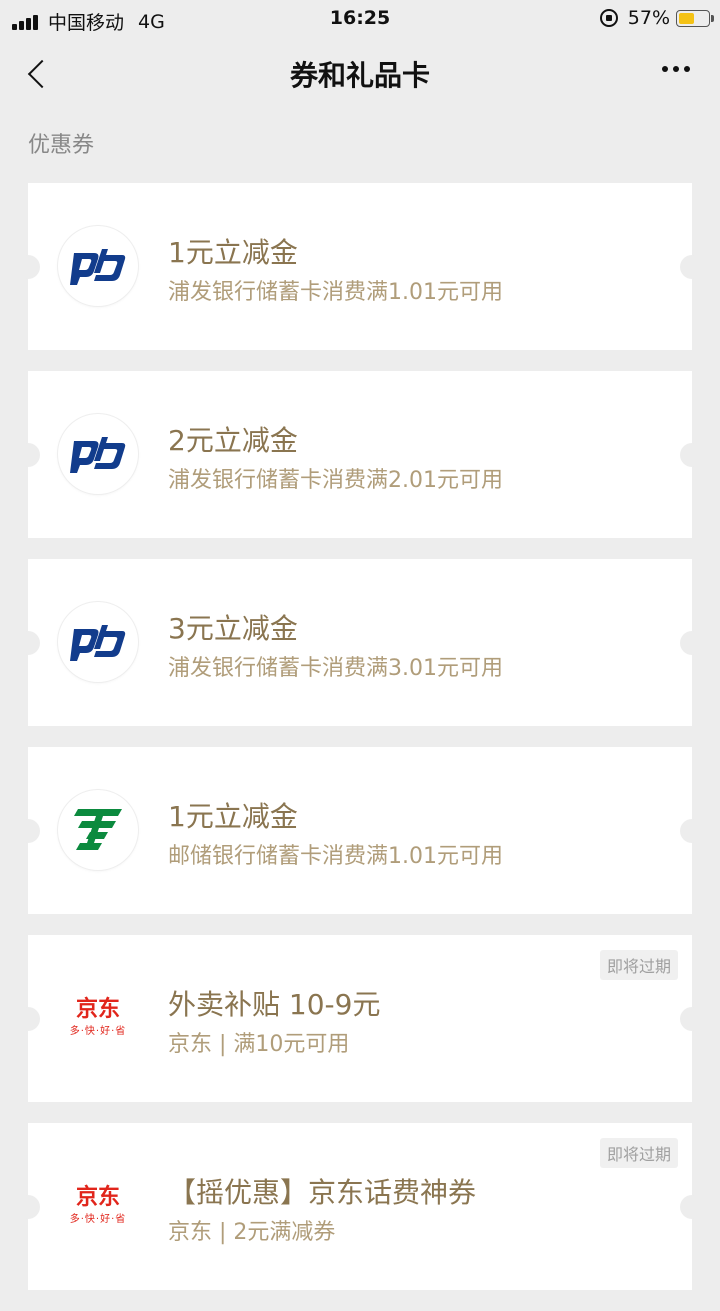 The image size is (720, 1311). I want to click on psbc-logo-icon, so click(98, 830).